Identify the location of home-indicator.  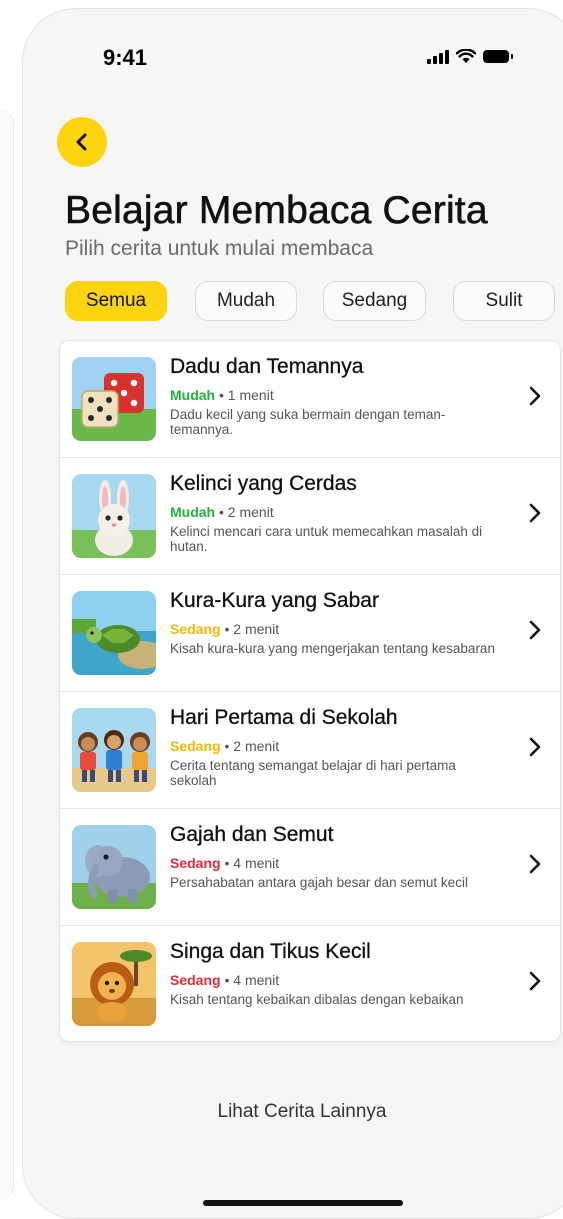
(303, 1203).